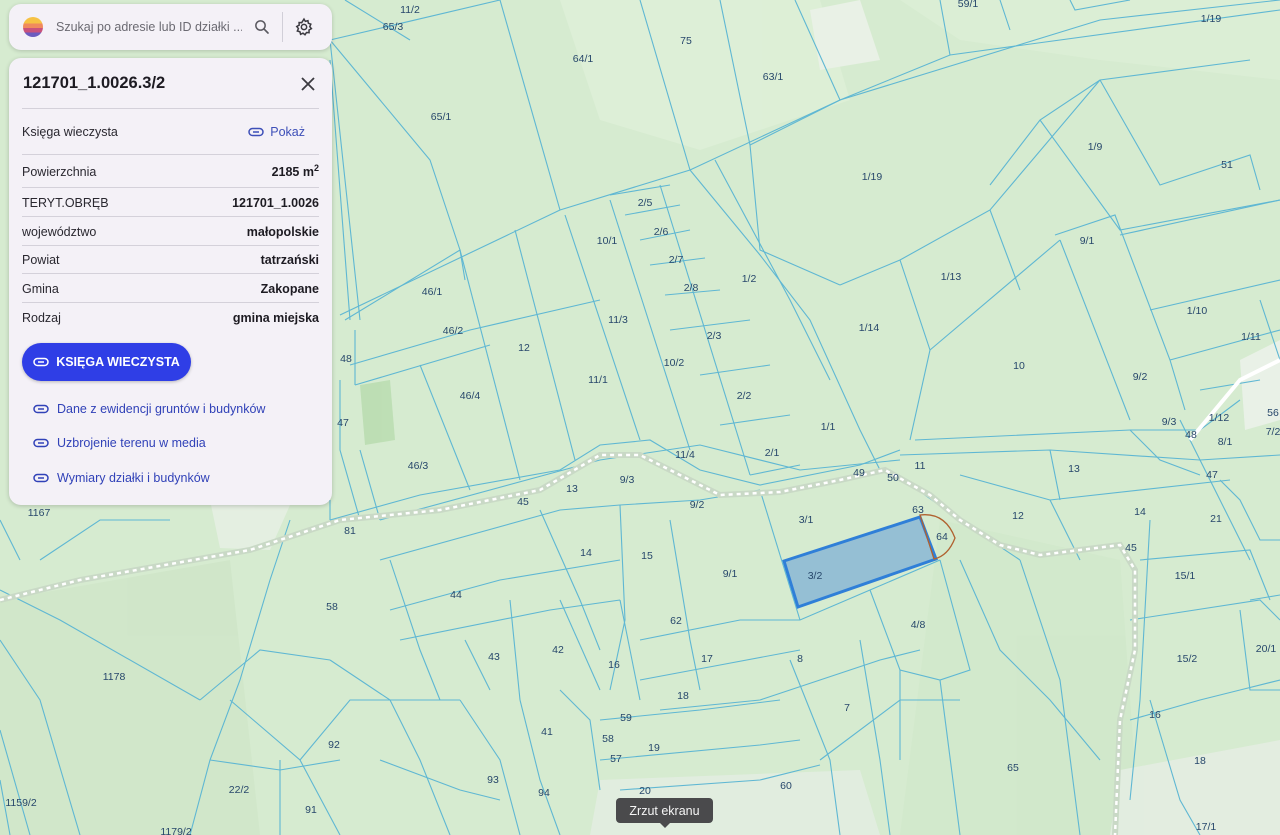  What do you see at coordinates (121, 478) in the screenshot?
I see `dimensions-link: Wymiary działki i budynków` at bounding box center [121, 478].